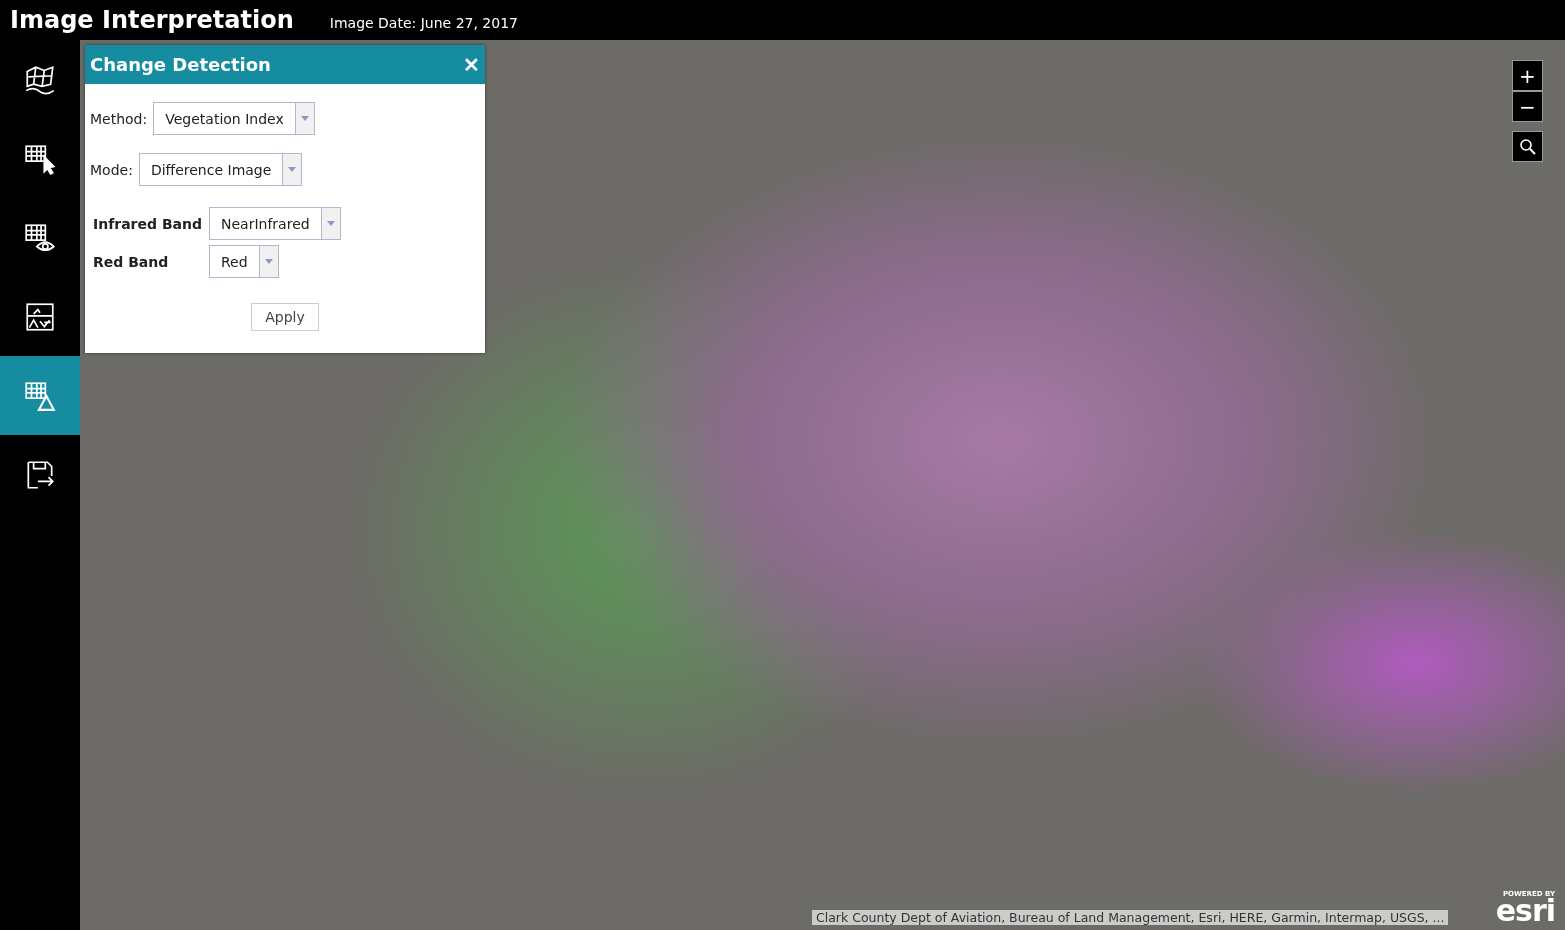 The image size is (1565, 930). I want to click on panel-title: Change Detection, so click(180, 64).